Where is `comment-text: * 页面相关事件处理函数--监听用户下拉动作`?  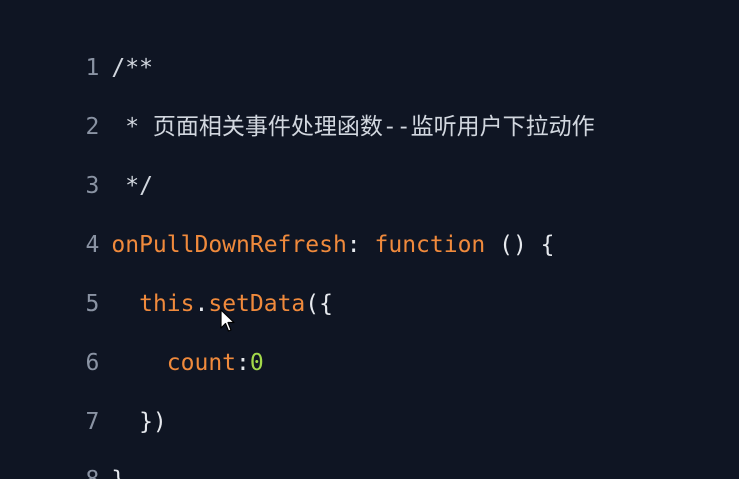 comment-text: * 页面相关事件处理函数--监听用户下拉动作 is located at coordinates (353, 127).